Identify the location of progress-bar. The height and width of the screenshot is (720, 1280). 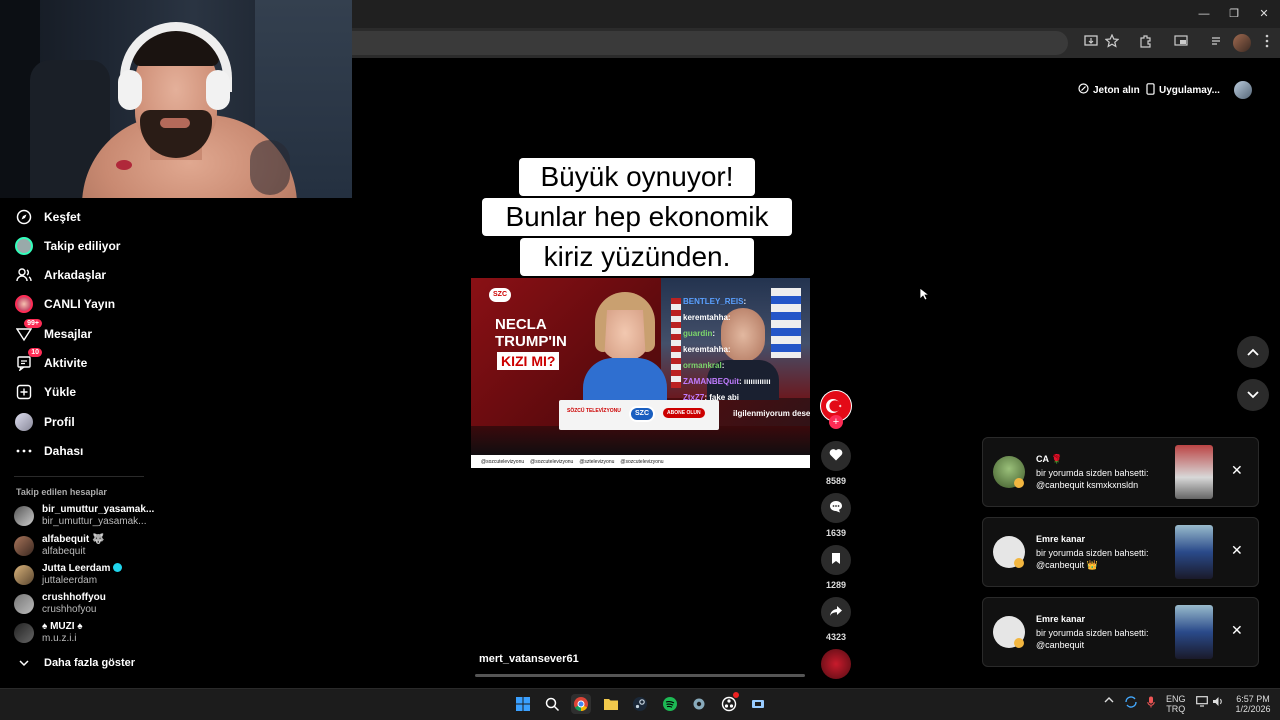
(640, 675).